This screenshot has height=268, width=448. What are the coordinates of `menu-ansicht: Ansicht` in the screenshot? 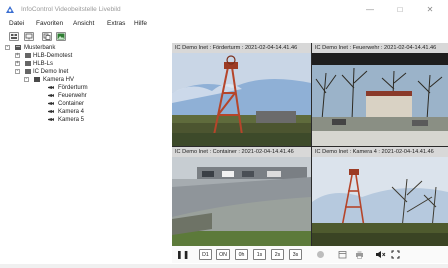 It's located at (83, 23).